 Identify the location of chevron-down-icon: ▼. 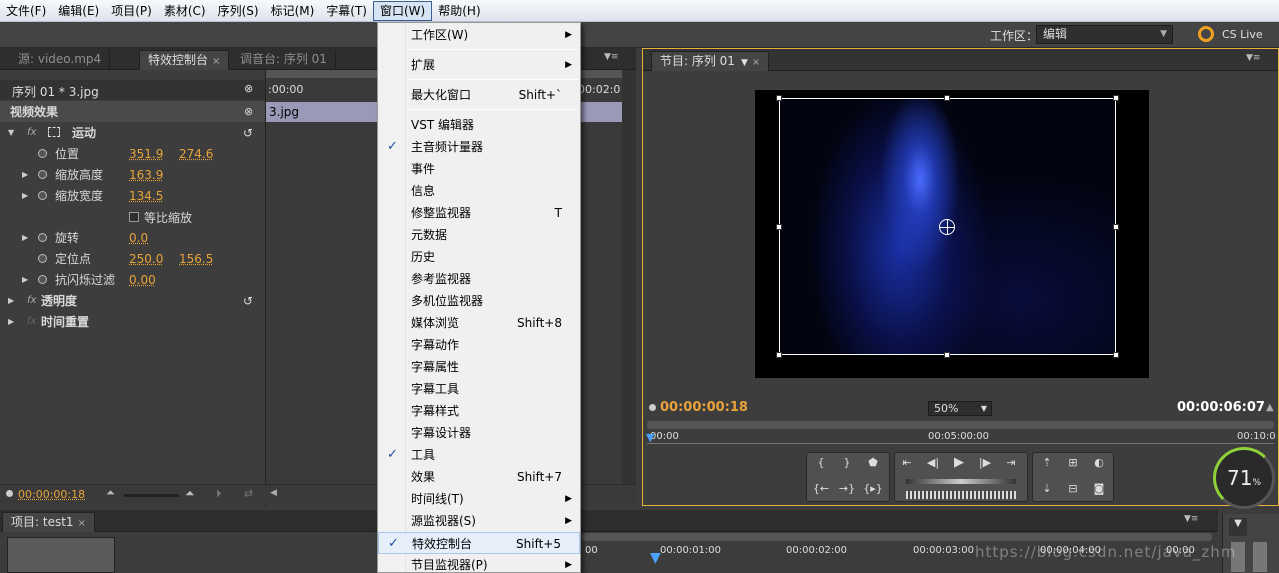
(744, 63).